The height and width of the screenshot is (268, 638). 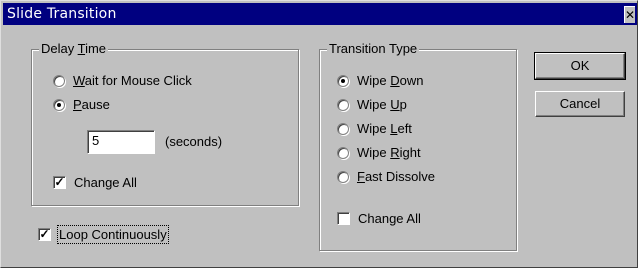 What do you see at coordinates (382, 104) in the screenshot?
I see `wipe-up-label: Wipe Up` at bounding box center [382, 104].